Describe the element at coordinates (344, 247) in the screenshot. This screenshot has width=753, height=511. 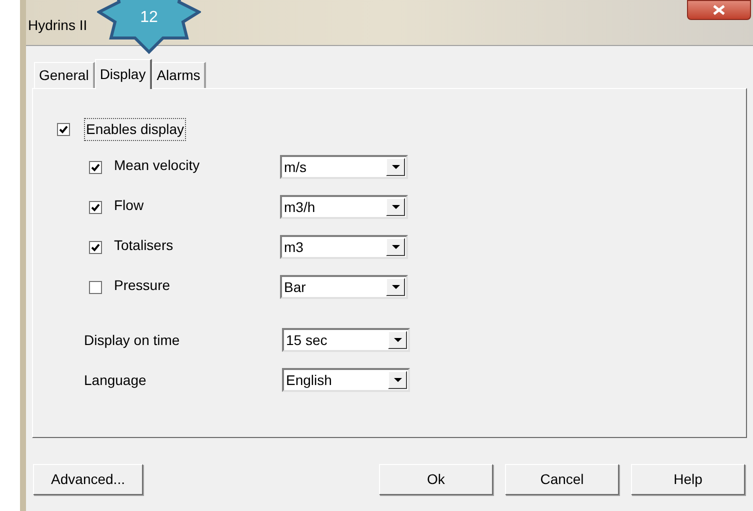
I see `dropdown: m3` at that location.